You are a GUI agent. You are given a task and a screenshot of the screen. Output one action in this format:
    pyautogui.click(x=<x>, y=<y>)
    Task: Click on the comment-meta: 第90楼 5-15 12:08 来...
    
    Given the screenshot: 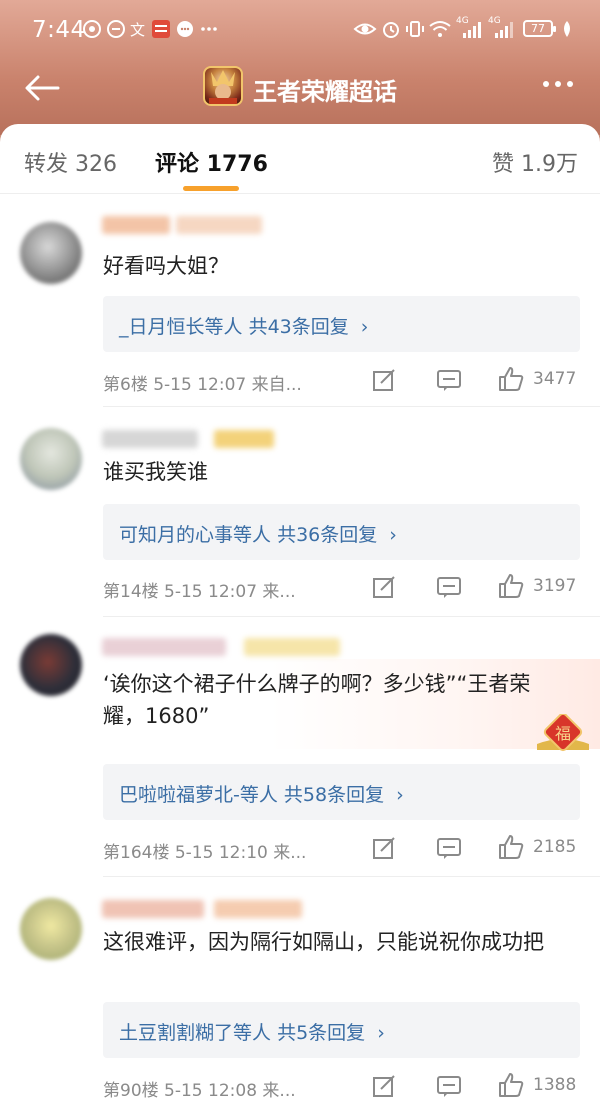 What is the action you would take?
    pyautogui.click(x=199, y=1091)
    